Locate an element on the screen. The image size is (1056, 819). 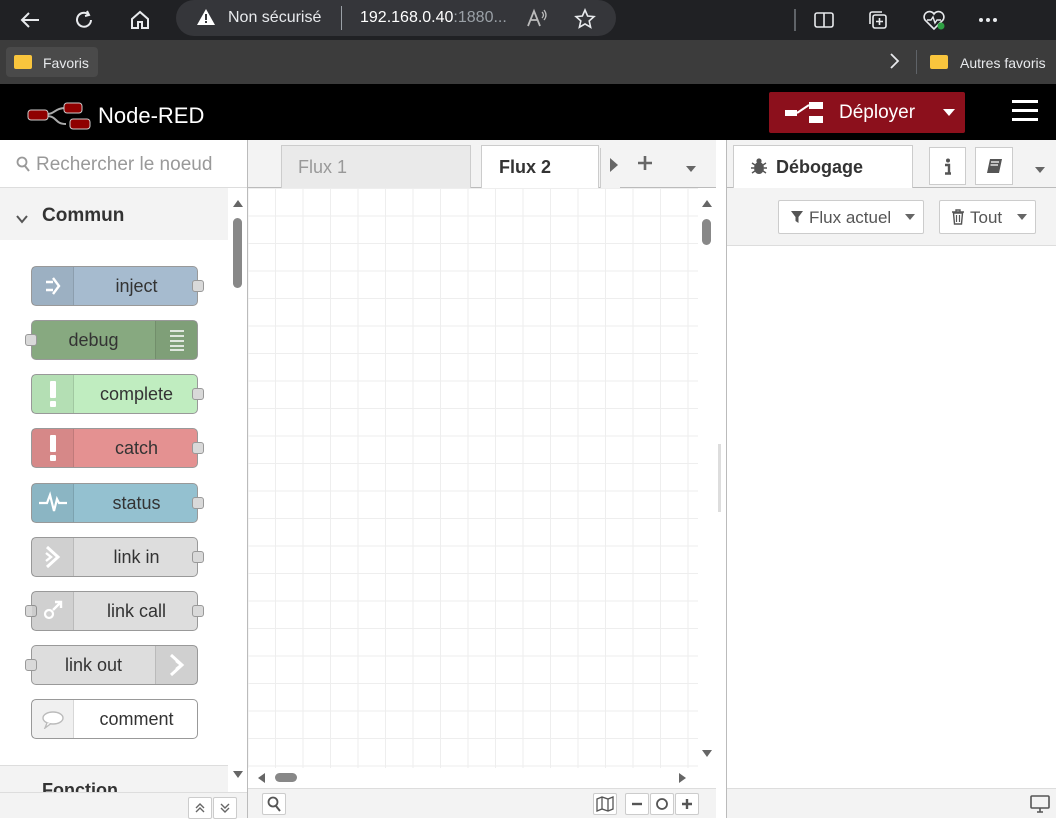
folder-icon is located at coordinates (939, 62).